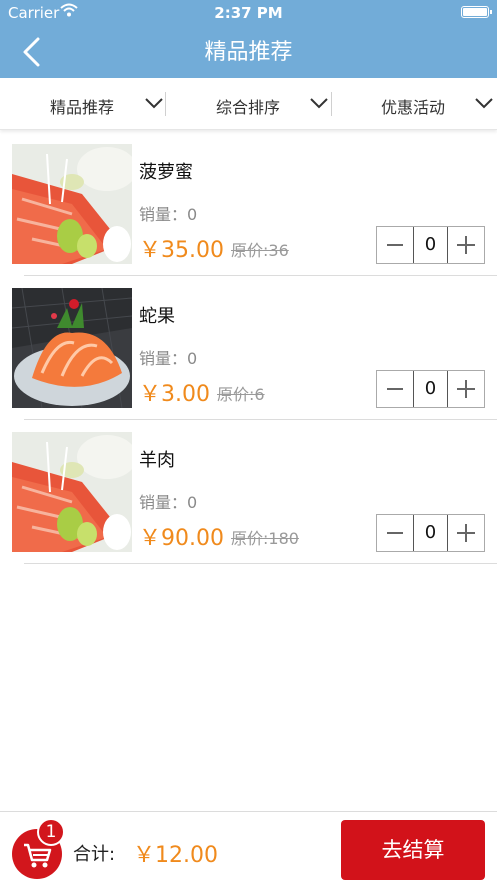 This screenshot has width=497, height=883. Describe the element at coordinates (248, 847) in the screenshot. I see `checkout-bar: 1 合计: ￥12.00 去结算` at that location.